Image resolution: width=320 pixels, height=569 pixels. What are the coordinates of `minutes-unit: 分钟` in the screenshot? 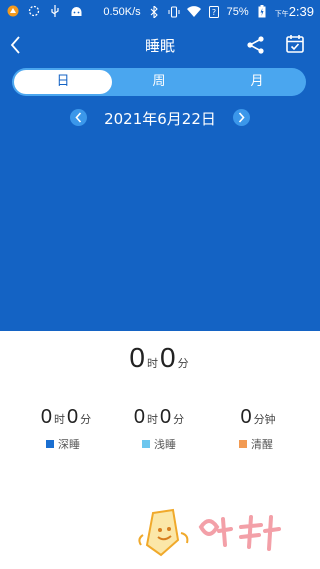 It's located at (264, 419).